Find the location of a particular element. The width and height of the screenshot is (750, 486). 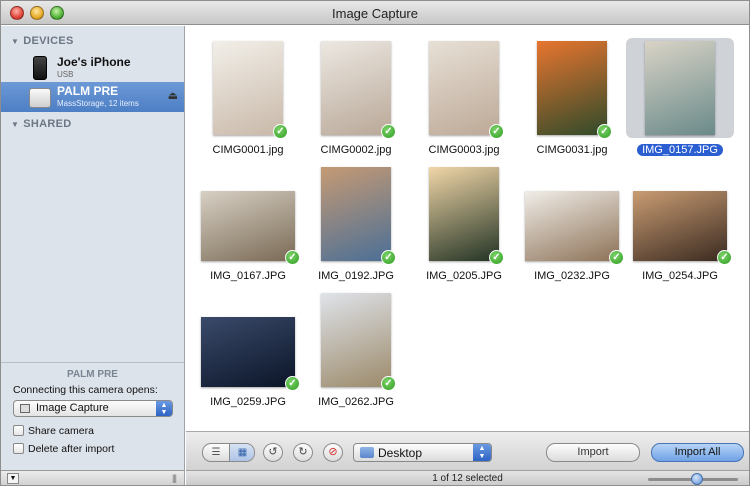

photo-item: ✓ CIMG0031.jpg is located at coordinates (572, 102).